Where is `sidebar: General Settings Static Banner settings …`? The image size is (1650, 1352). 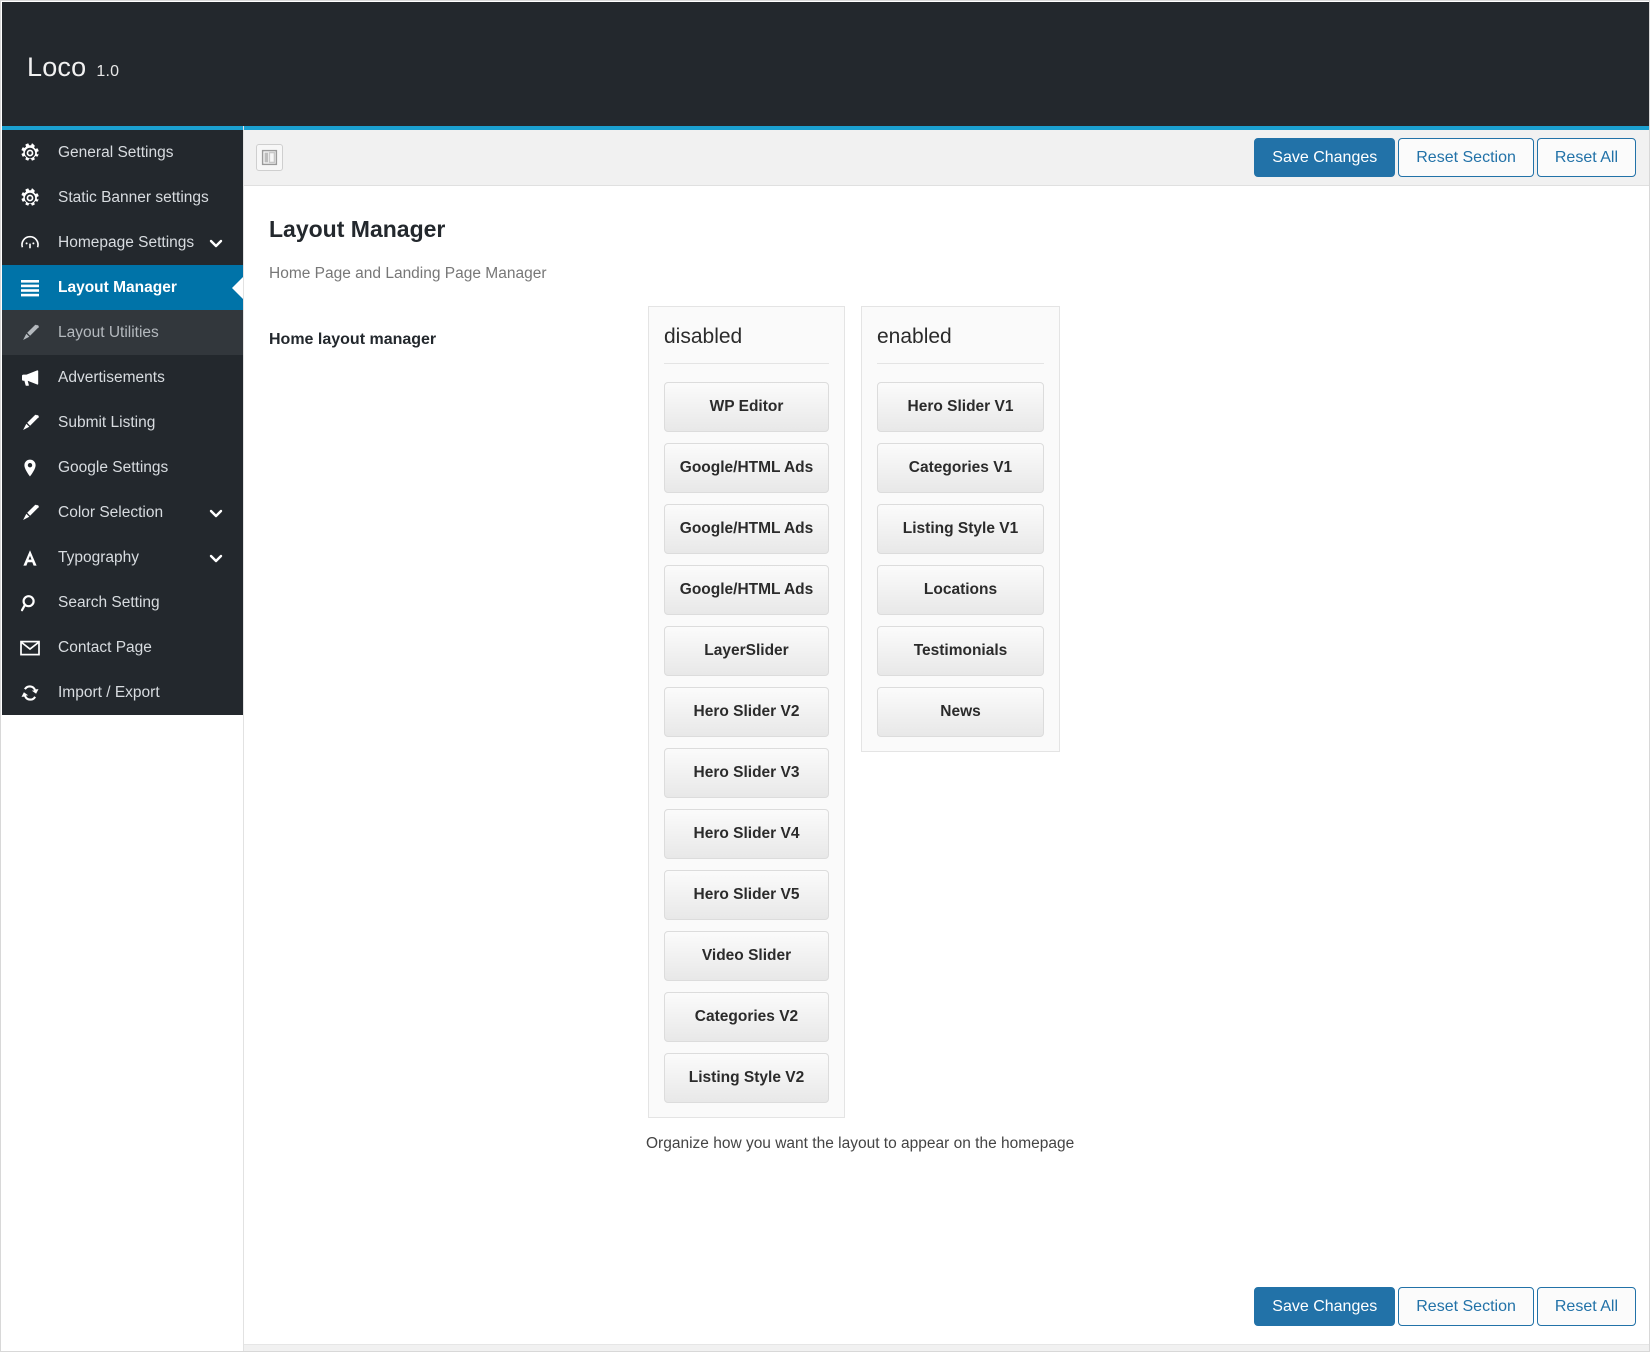
sidebar: General Settings Static Banner settings … is located at coordinates (122, 738).